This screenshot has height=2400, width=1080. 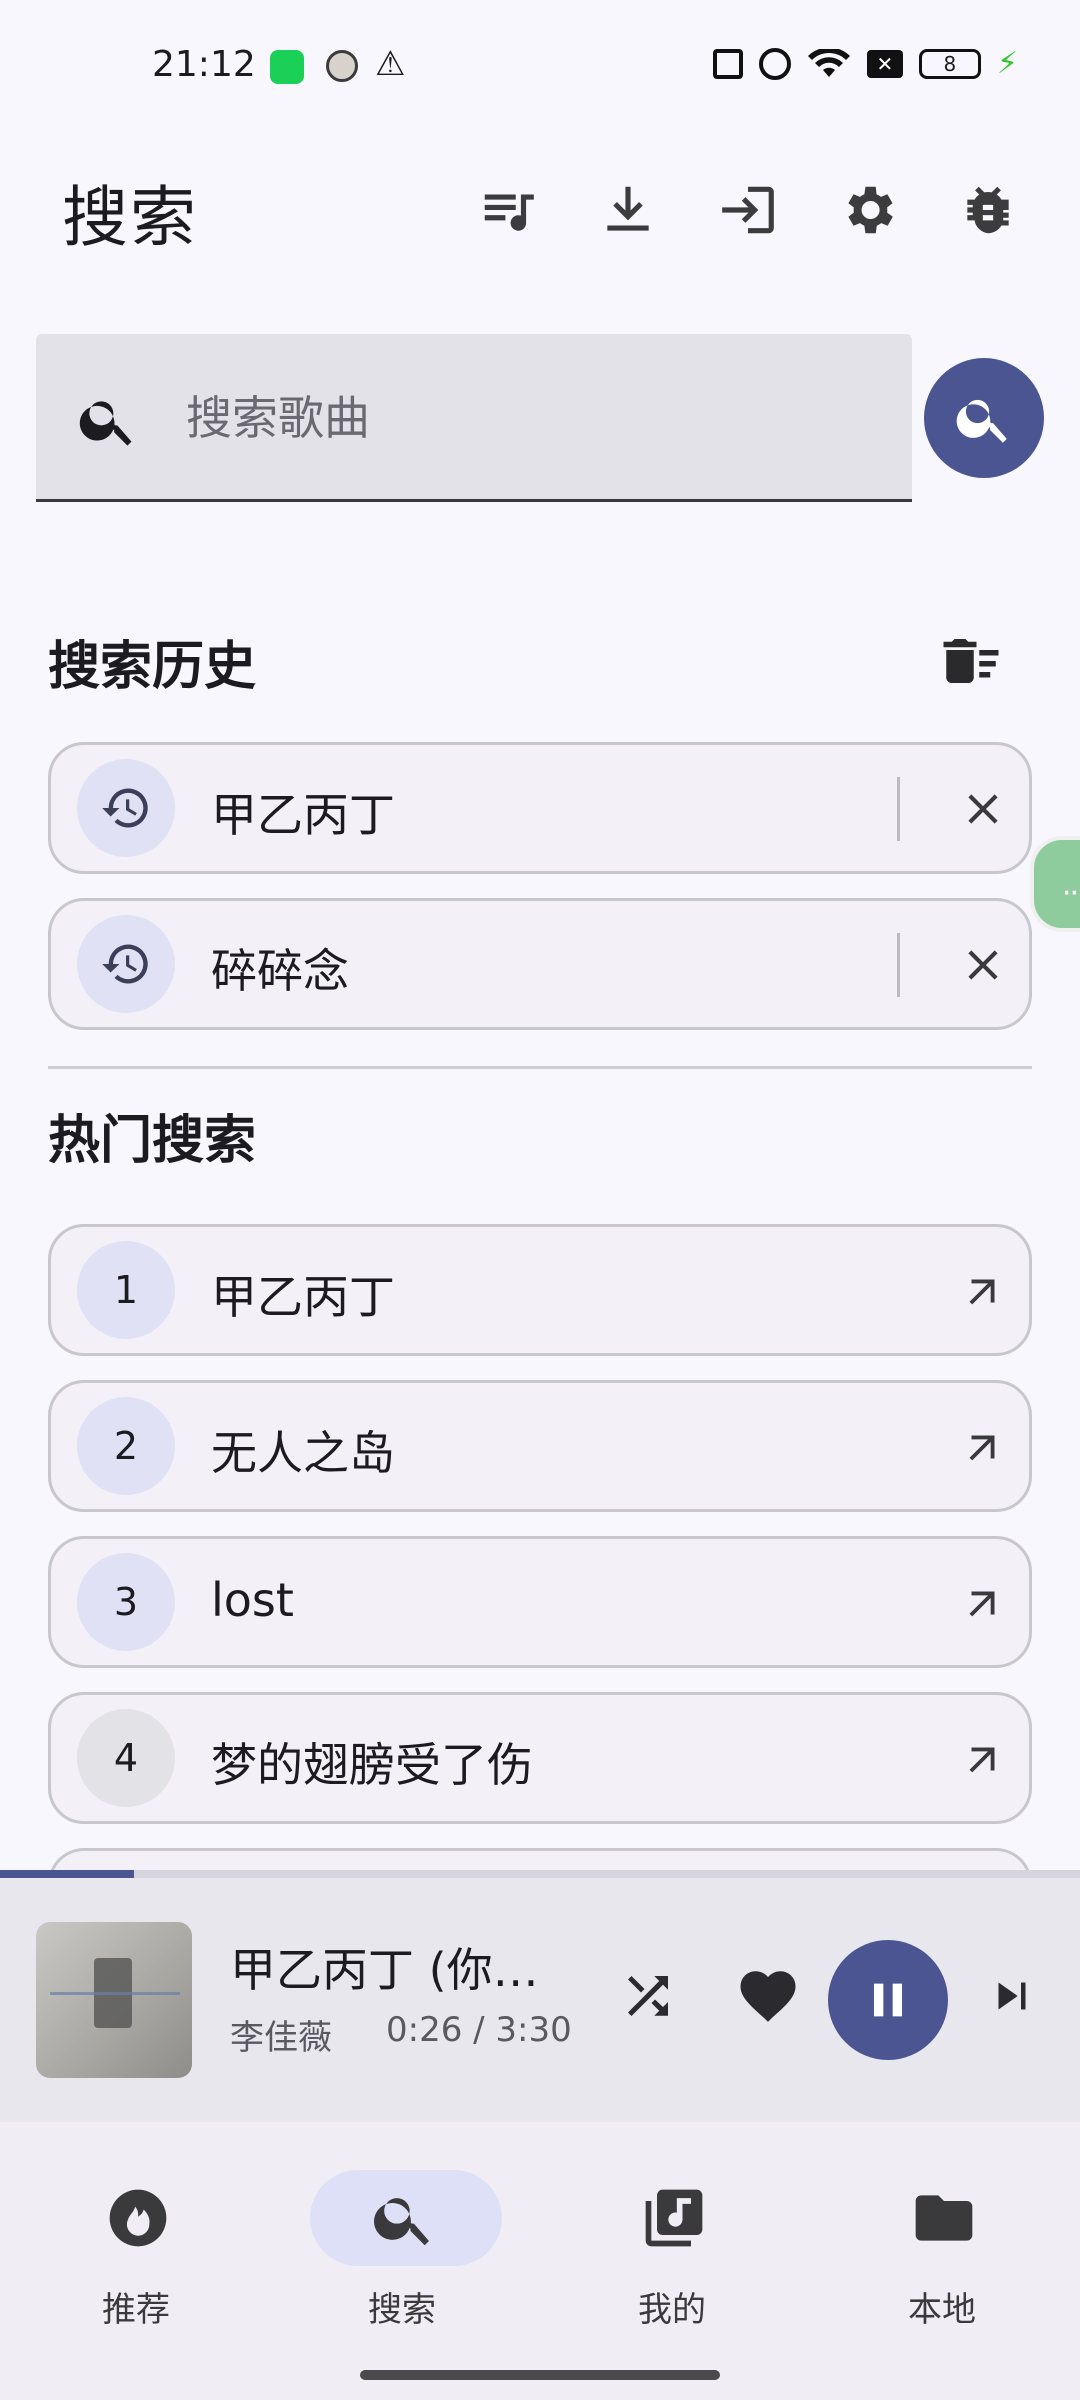 I want to click on pause-icon, so click(x=888, y=2000).